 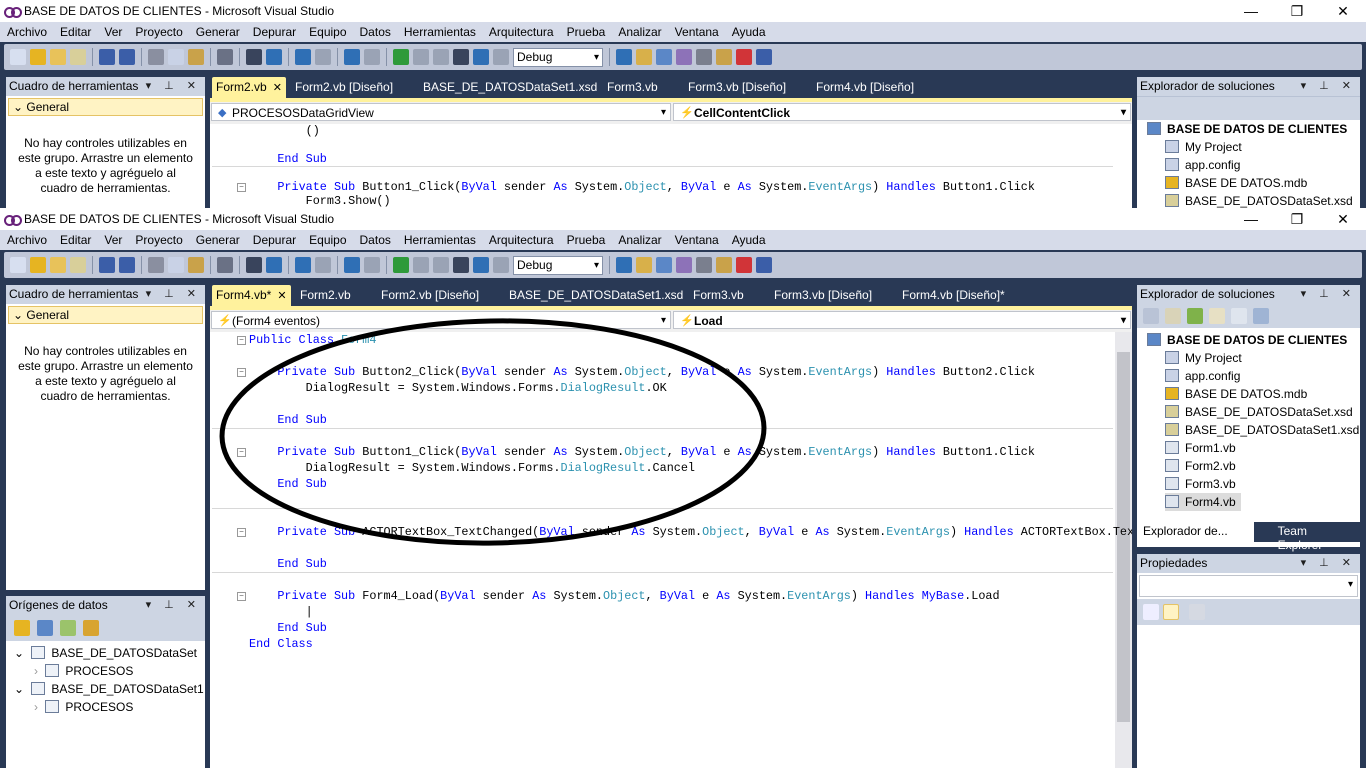 I want to click on start-debugging-icon, so click(x=401, y=57).